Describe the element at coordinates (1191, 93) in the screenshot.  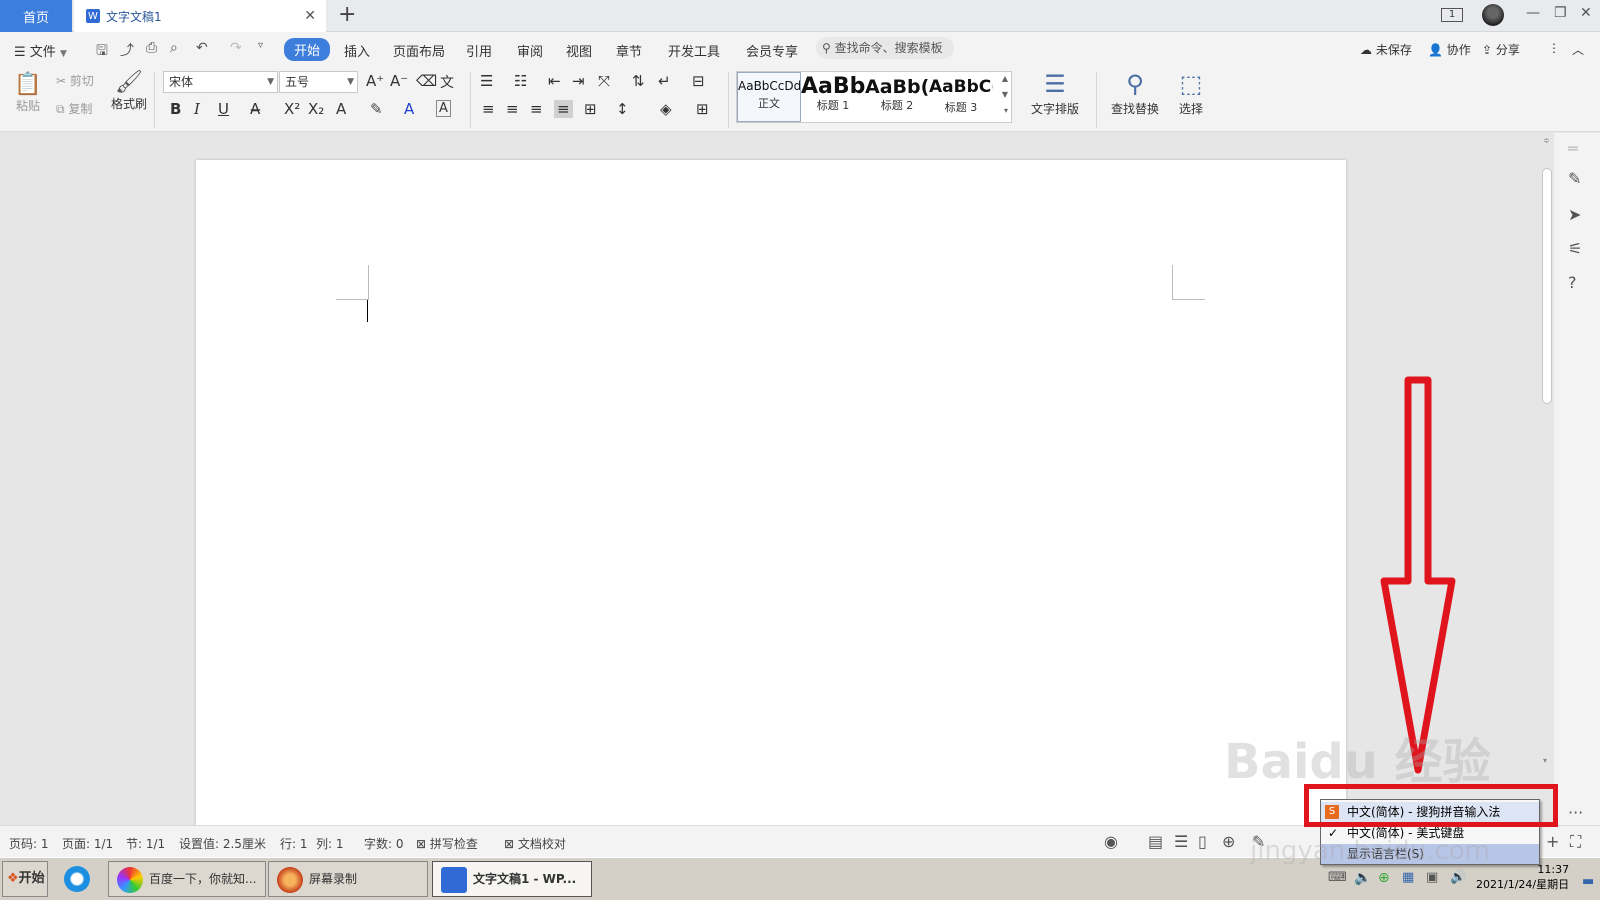
I see `select-button: ⬚ 选择` at that location.